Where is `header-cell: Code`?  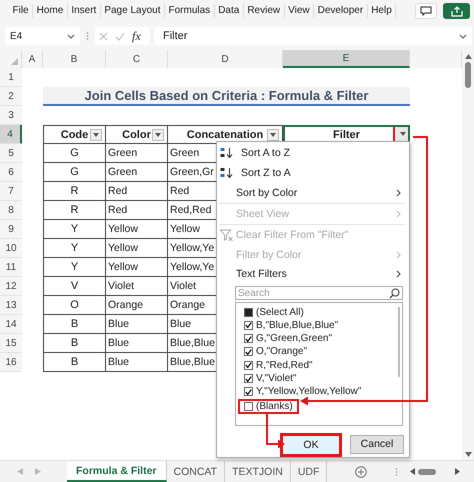
header-cell: Code is located at coordinates (74, 134).